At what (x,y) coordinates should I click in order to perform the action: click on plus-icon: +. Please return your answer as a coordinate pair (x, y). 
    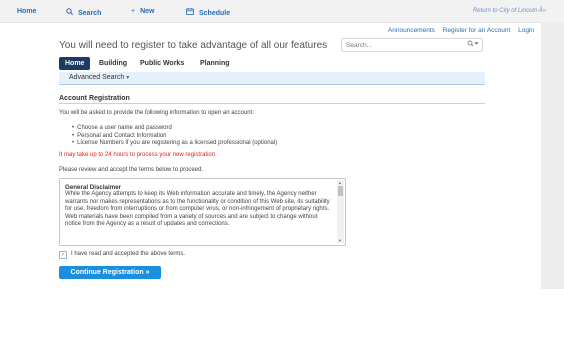
    Looking at the image, I should click on (133, 11).